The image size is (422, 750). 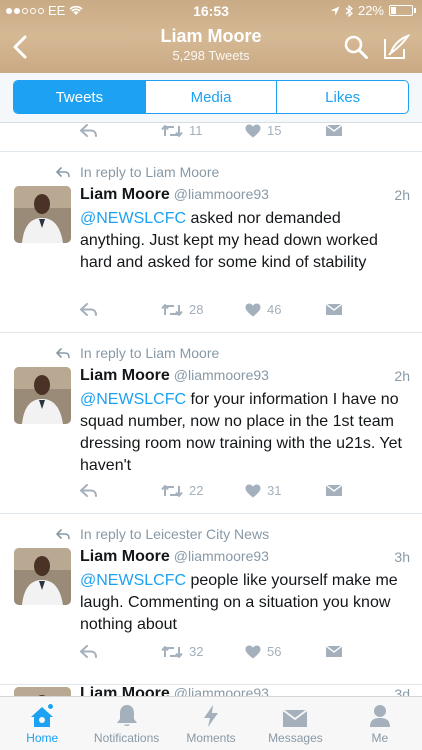 What do you see at coordinates (373, 10) in the screenshot?
I see `status-right: 22%` at bounding box center [373, 10].